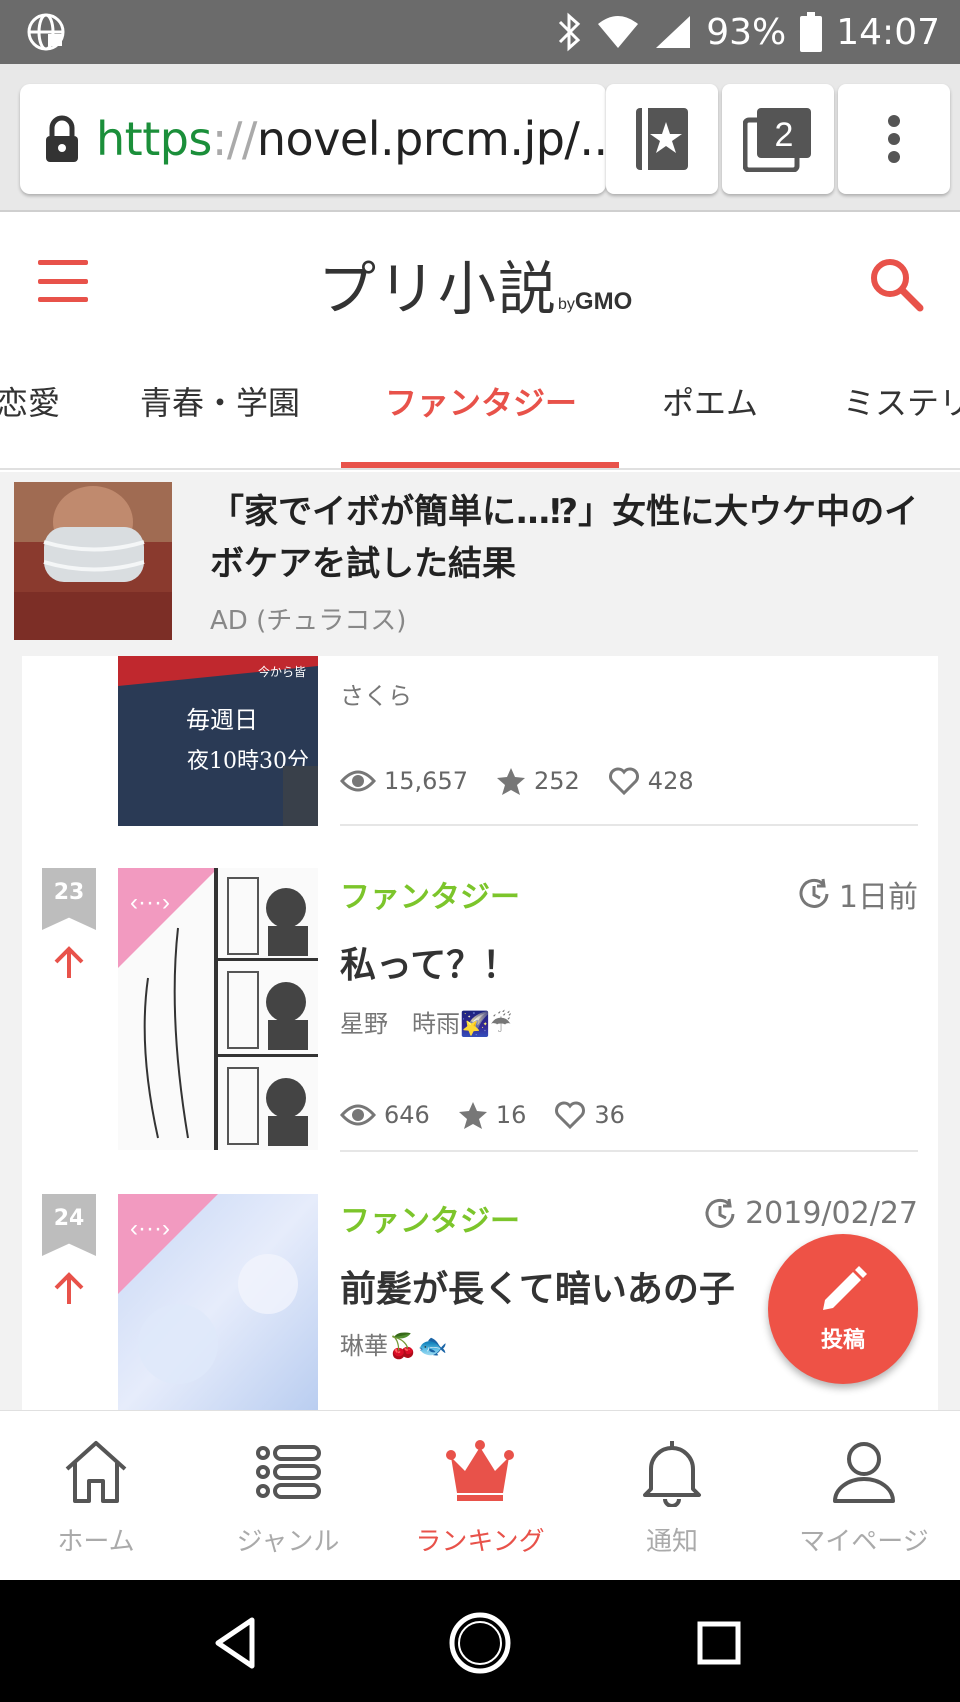 Image resolution: width=960 pixels, height=1702 pixels. I want to click on genre-tabs: 恋愛 青春・学園 ファンタジー ポエム ミステリ, so click(480, 411).